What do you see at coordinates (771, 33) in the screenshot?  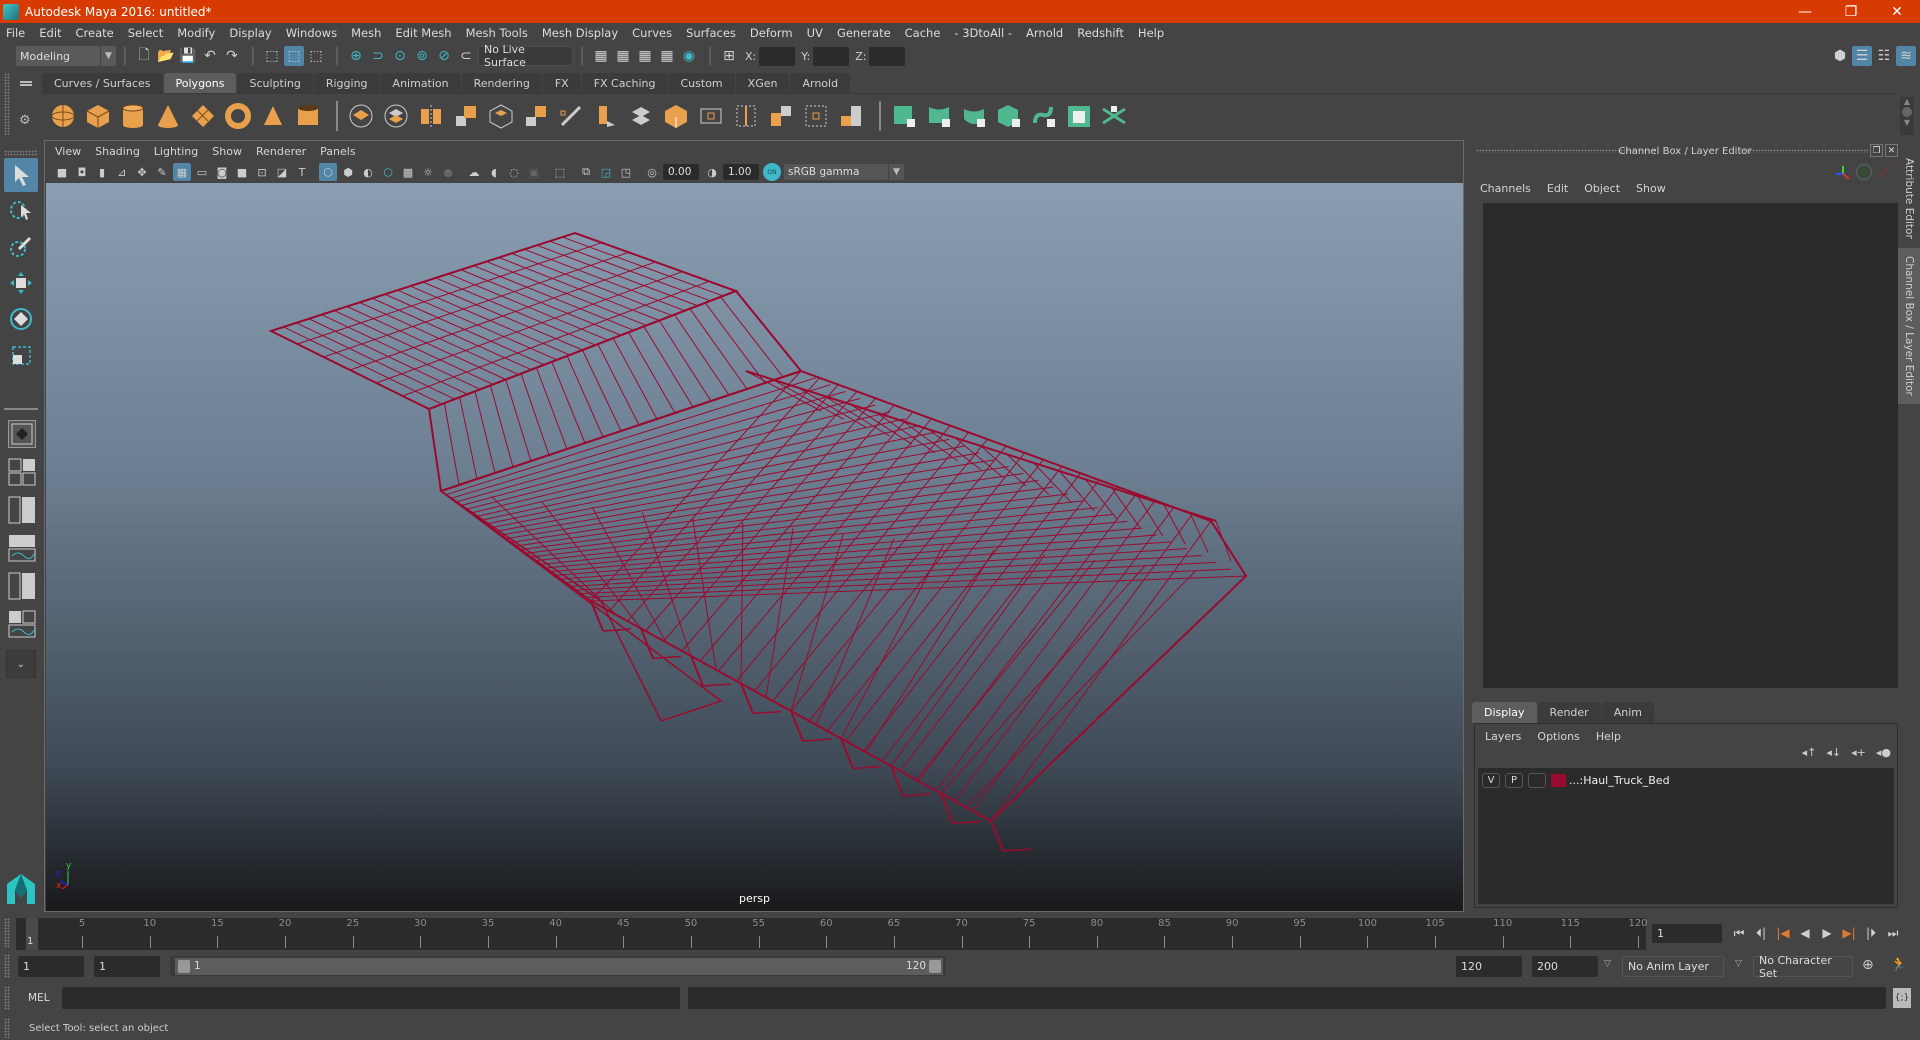 I see `menu-deform: Deform` at bounding box center [771, 33].